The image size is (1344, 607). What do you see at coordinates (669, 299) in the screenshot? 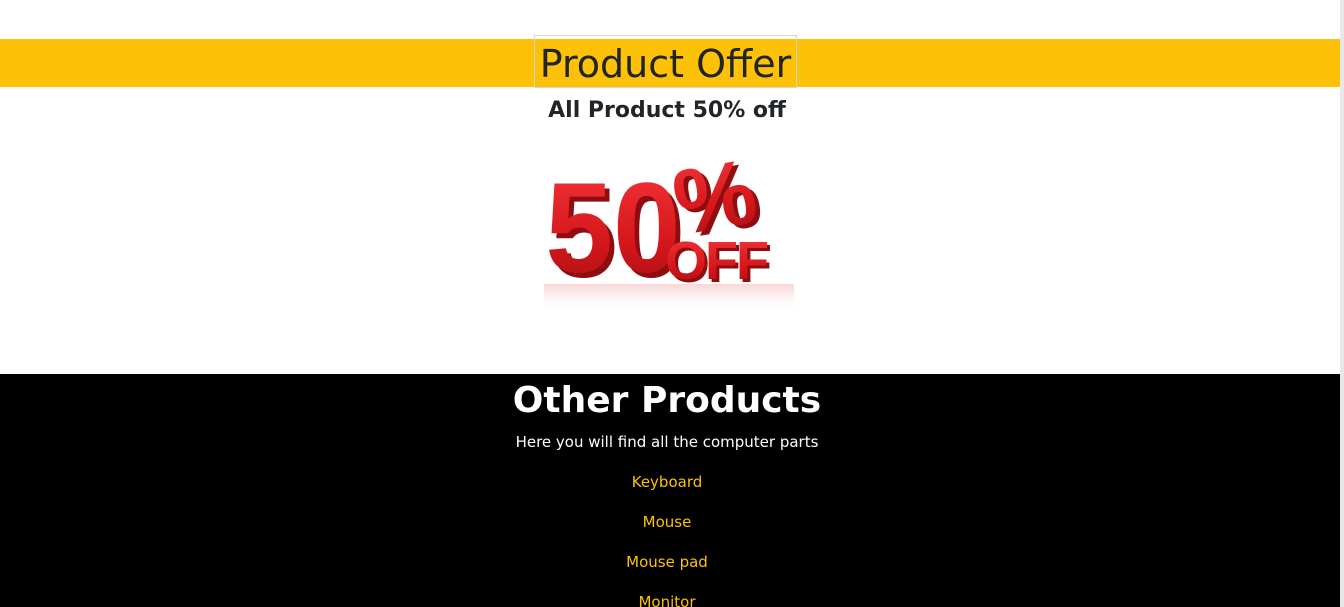
I see `sale-reflection` at bounding box center [669, 299].